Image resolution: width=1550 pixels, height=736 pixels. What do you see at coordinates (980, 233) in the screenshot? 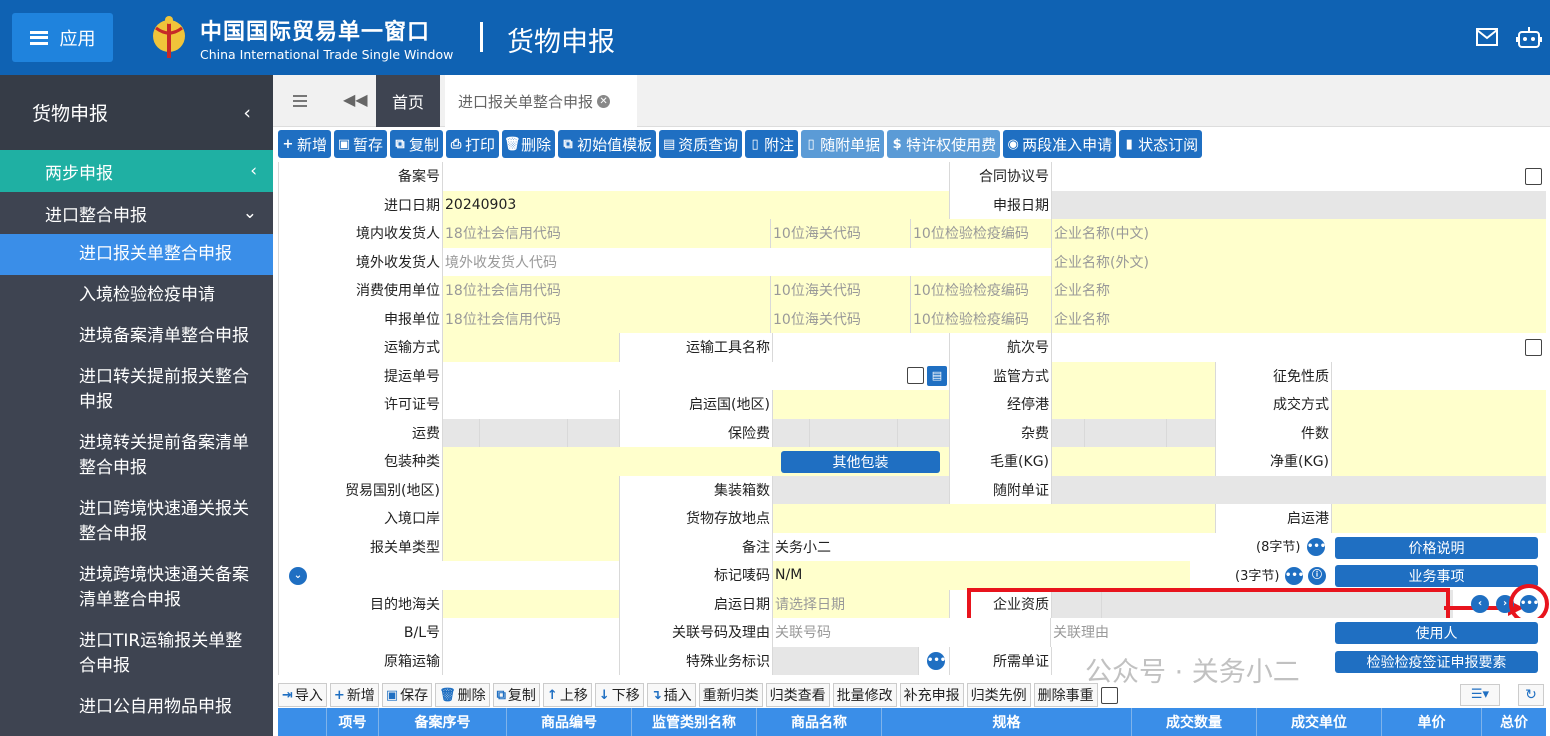
I see `consignee-ciq-code-input: 10位检验检疫编码` at bounding box center [980, 233].